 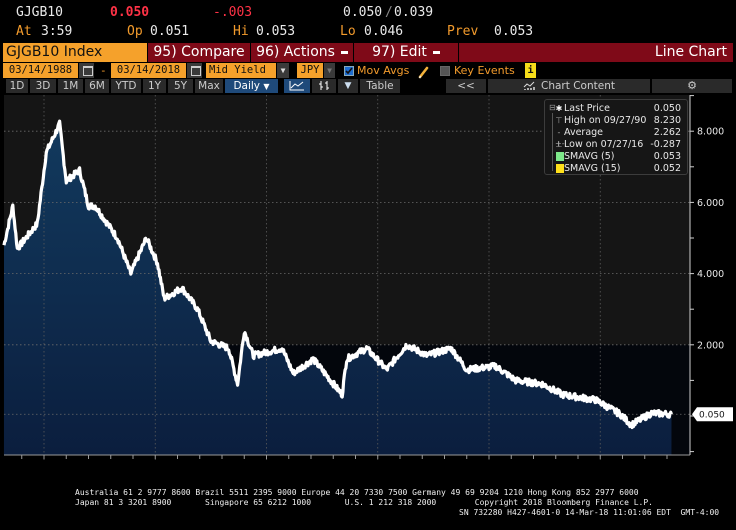 I want to click on legend-label: SMAVG (5), so click(x=589, y=156).